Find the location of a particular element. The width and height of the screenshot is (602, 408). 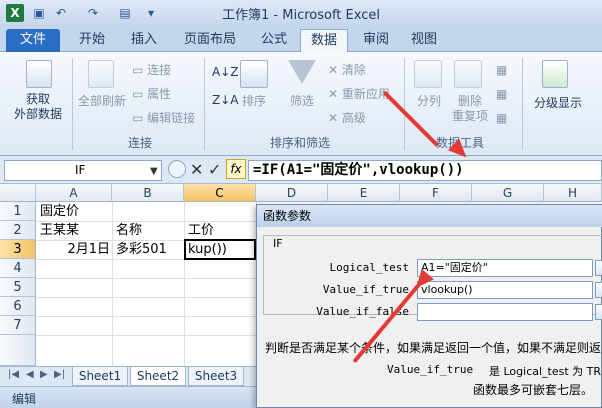

tab-home: 开始 is located at coordinates (92, 40).